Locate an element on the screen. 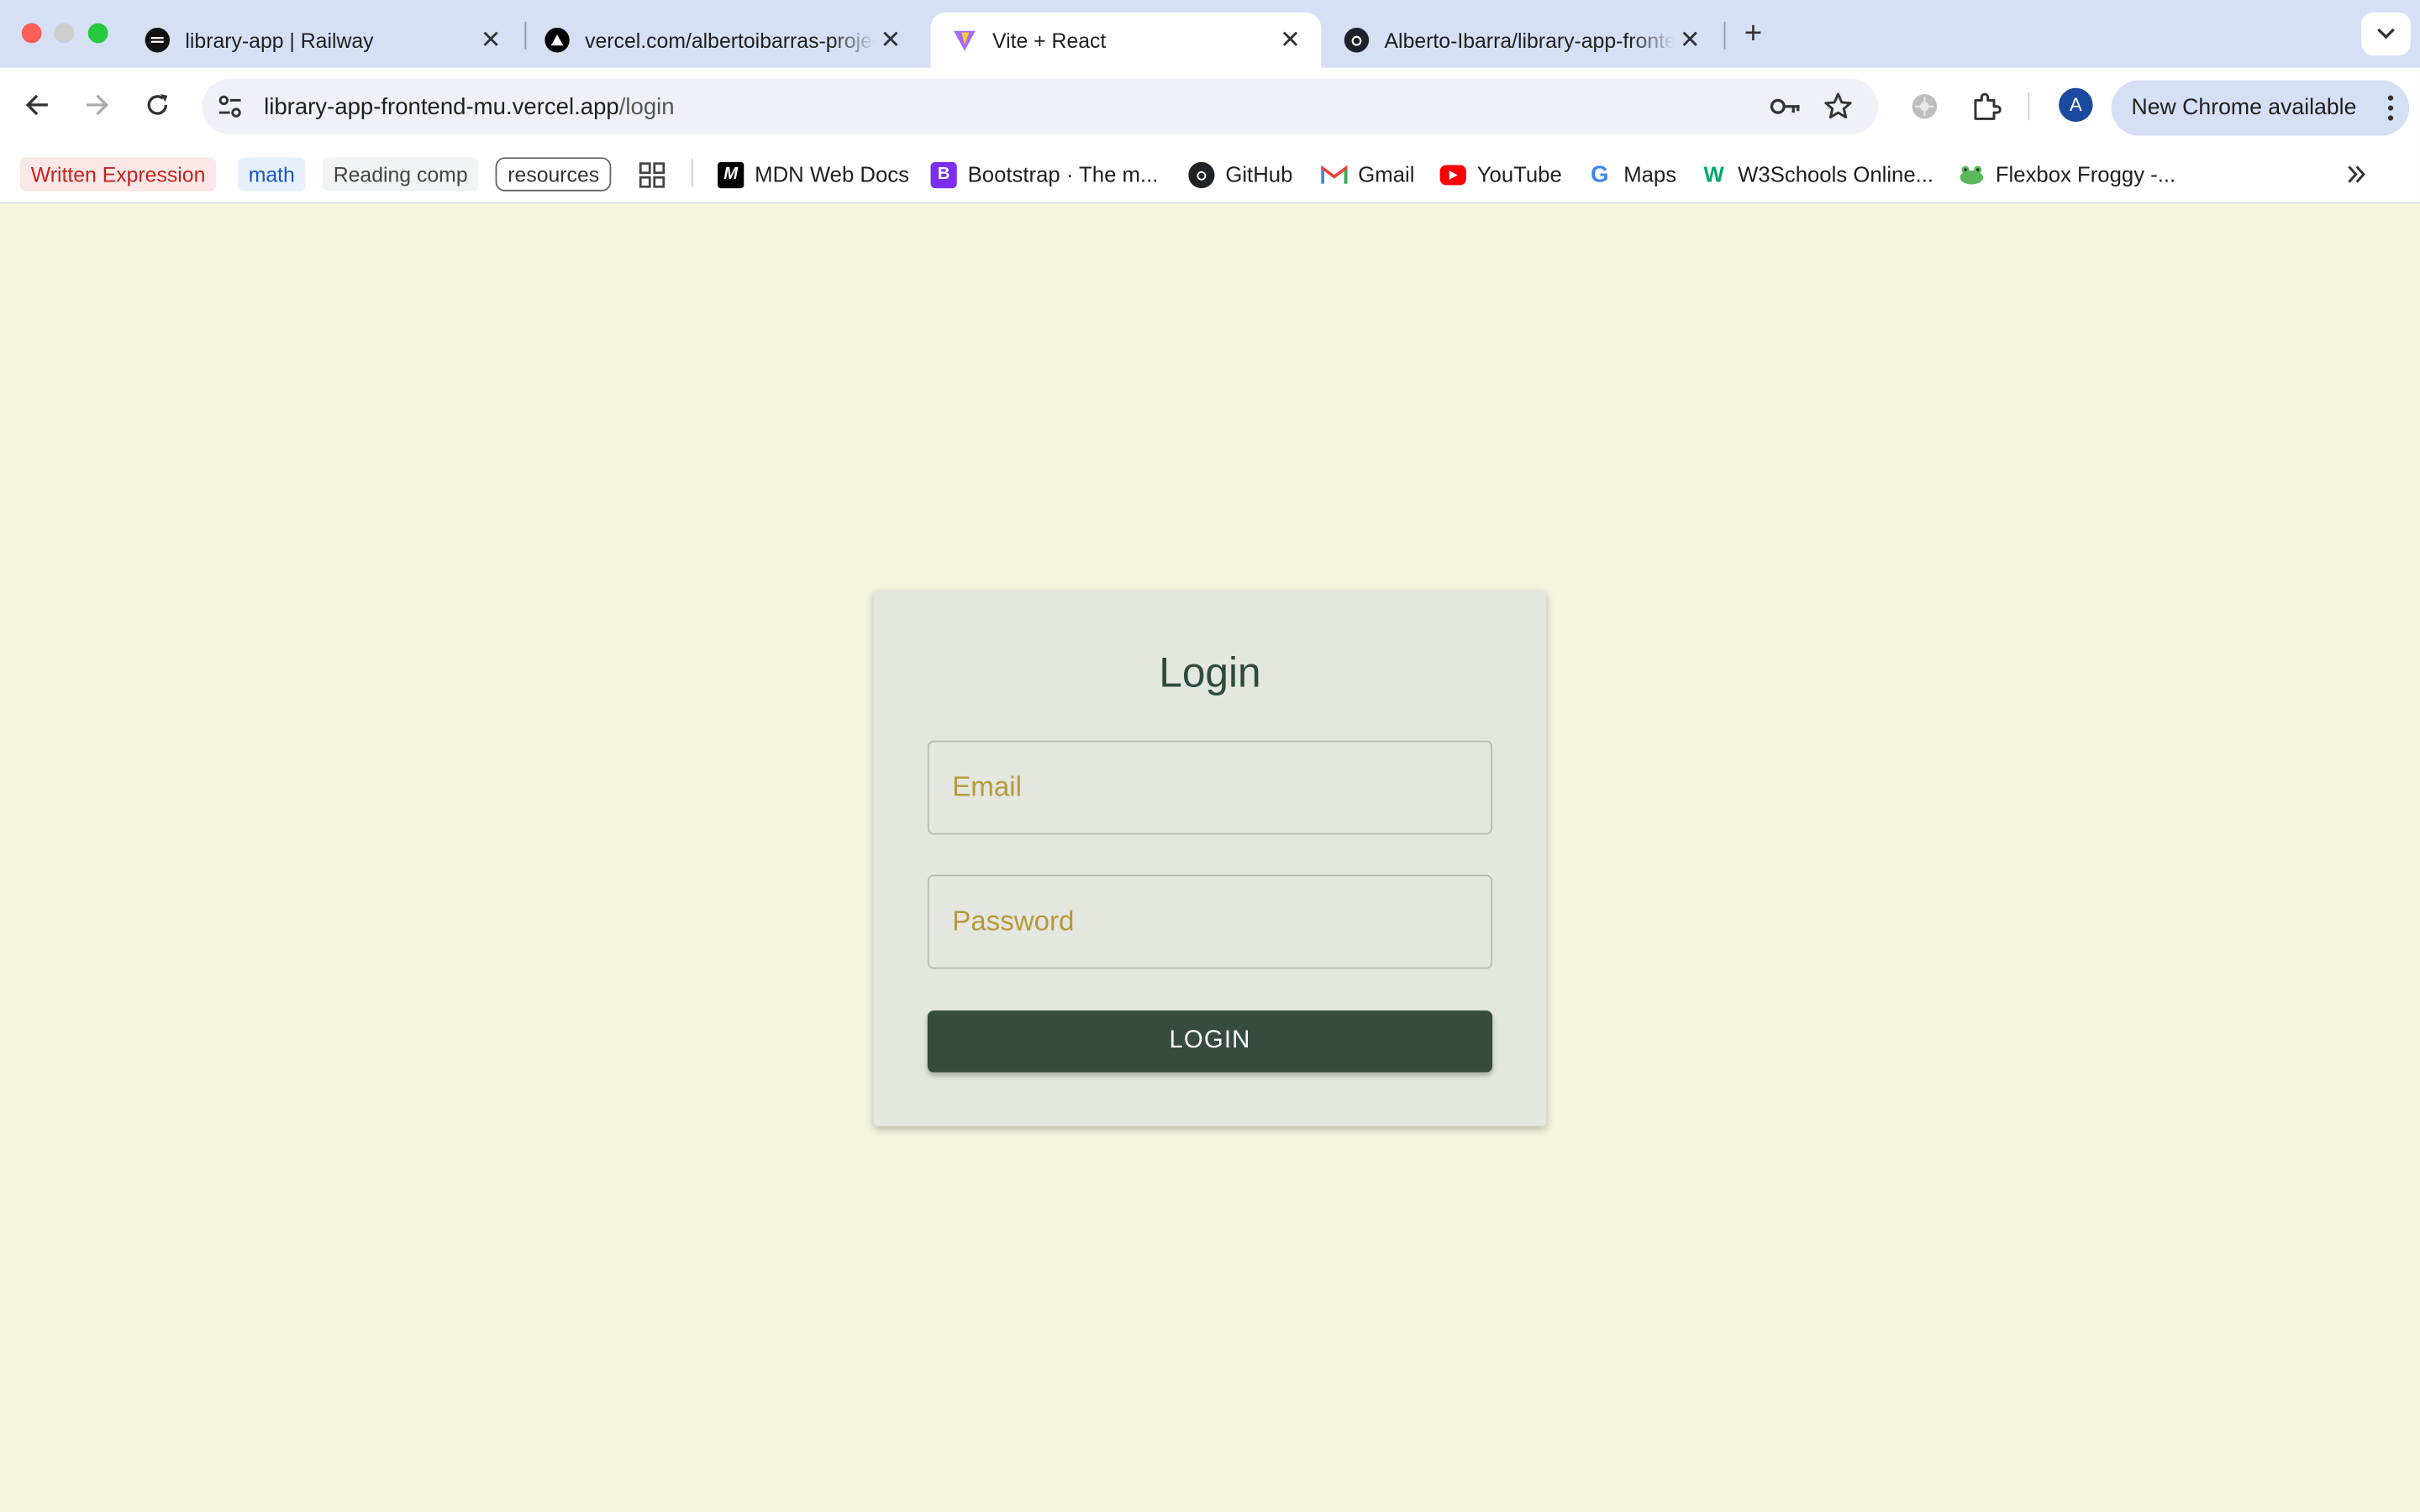  tab-vite-react: Vite + React ✕ is located at coordinates (1126, 40).